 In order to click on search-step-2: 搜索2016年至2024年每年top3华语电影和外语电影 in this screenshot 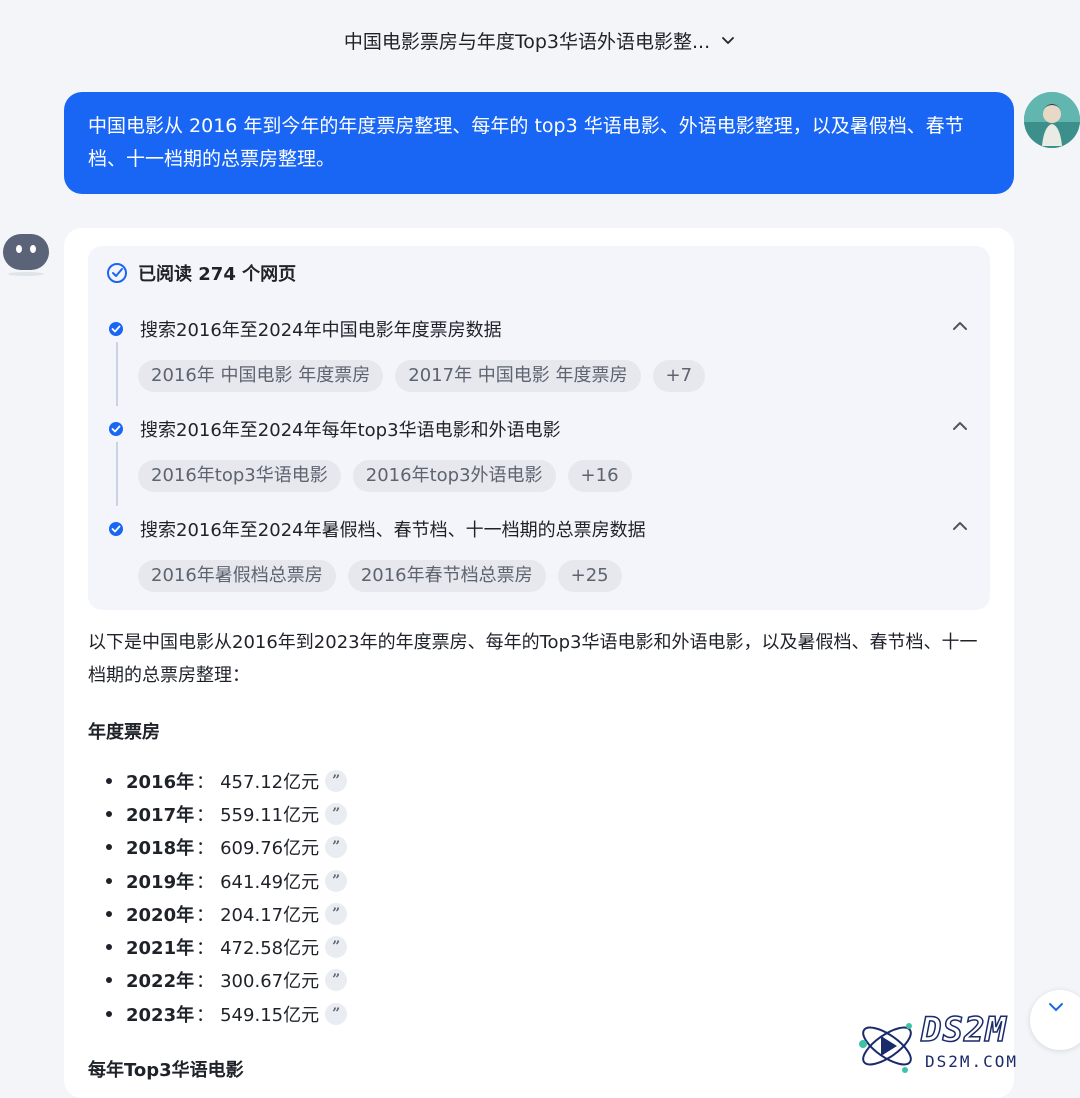, I will do `click(539, 429)`.